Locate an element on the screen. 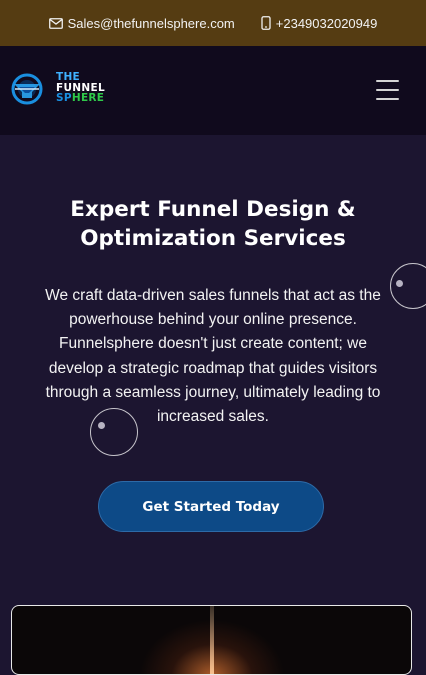 The height and width of the screenshot is (675, 426). email-text: Sales@thefunnelsphere.com is located at coordinates (151, 23).